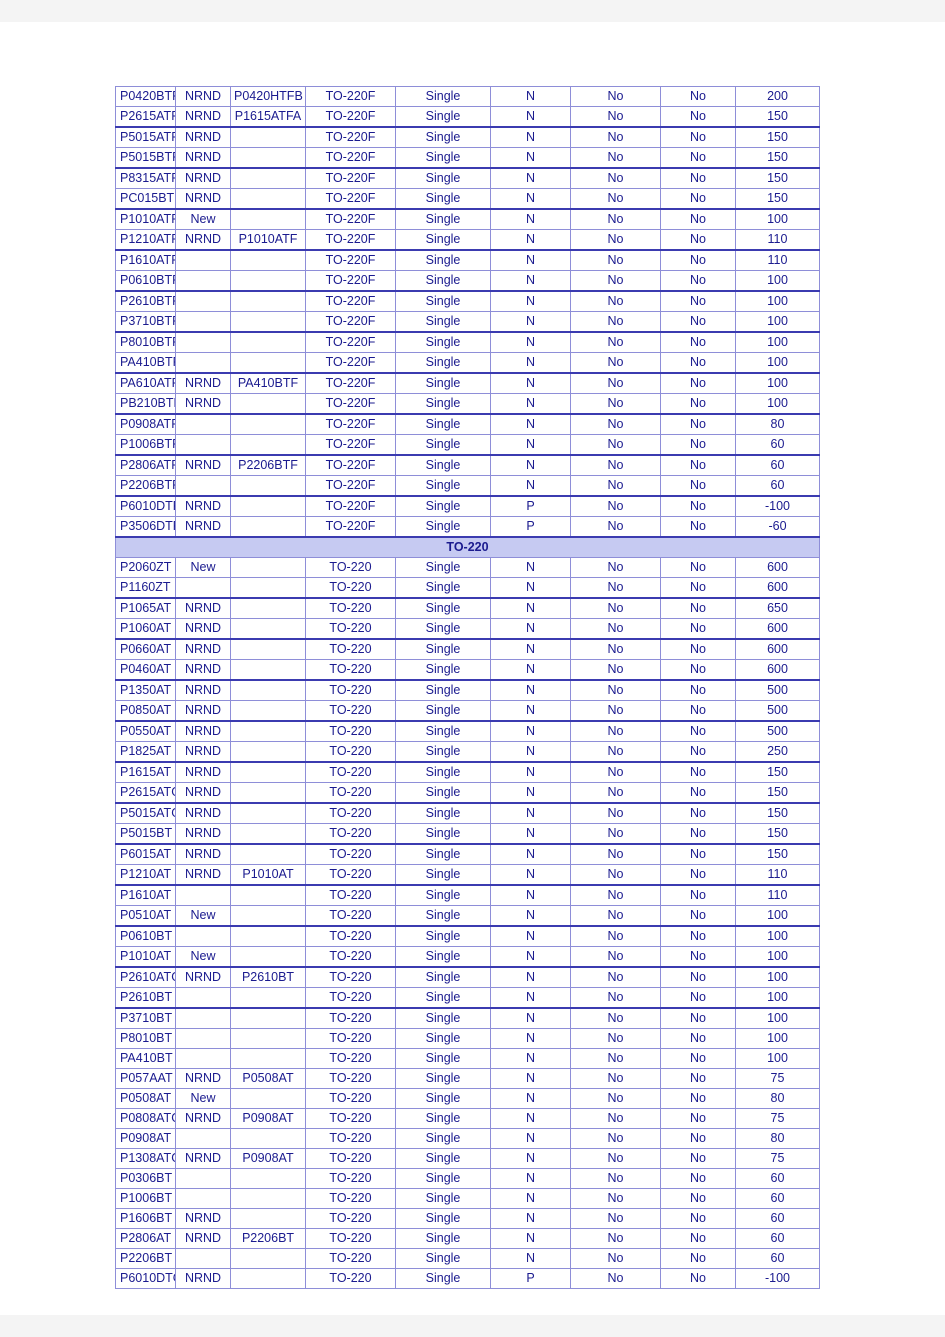  What do you see at coordinates (145, 875) in the screenshot?
I see `cell-part_number: P1210AT` at bounding box center [145, 875].